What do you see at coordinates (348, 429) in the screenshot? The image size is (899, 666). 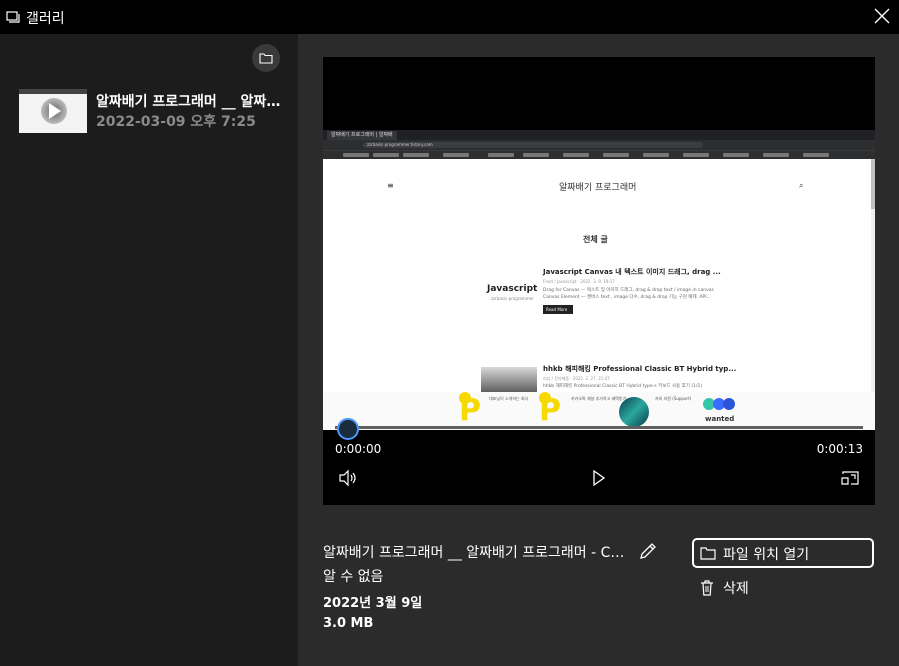 I see `seek-handle` at bounding box center [348, 429].